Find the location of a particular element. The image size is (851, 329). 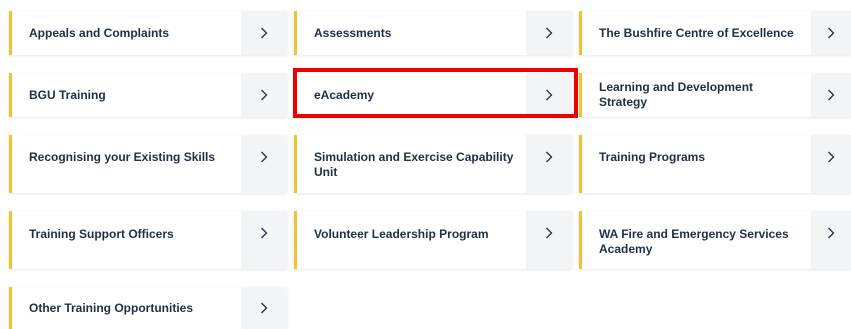

card-label: The Bushfire Centre of Excellence is located at coordinates (696, 32).